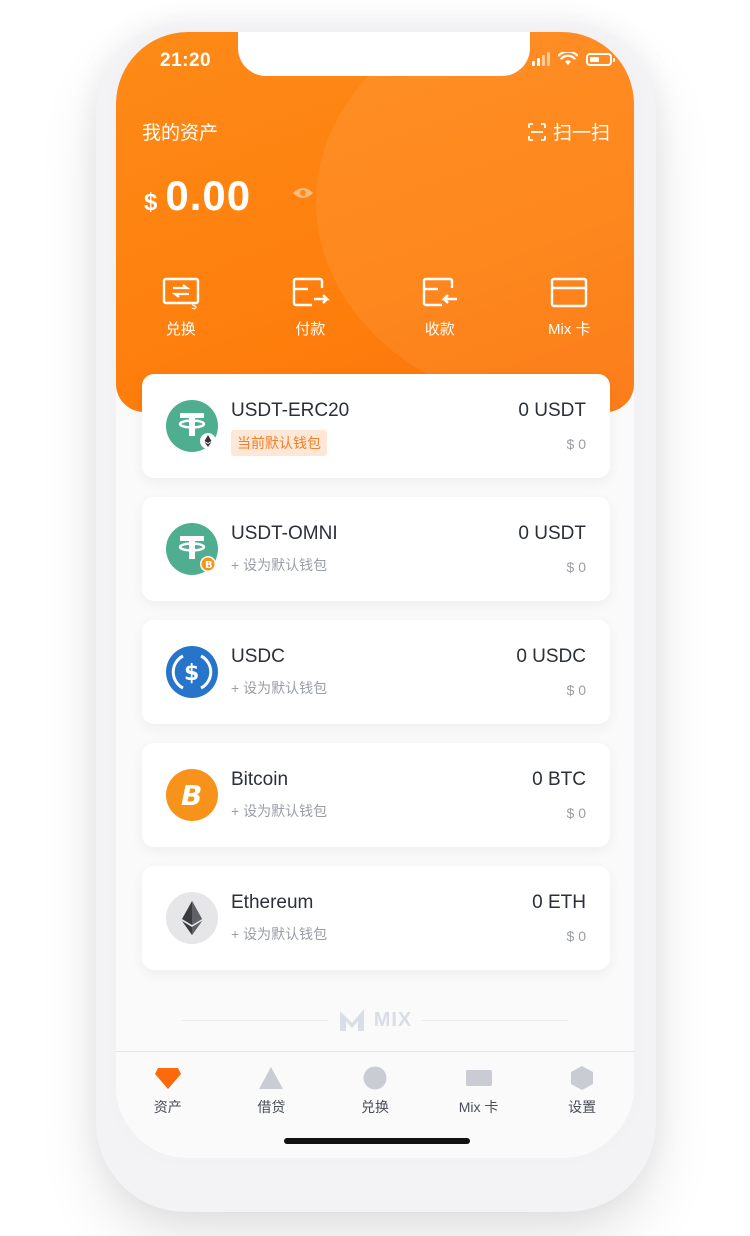 The image size is (750, 1236). I want to click on status-icons, so click(573, 59).